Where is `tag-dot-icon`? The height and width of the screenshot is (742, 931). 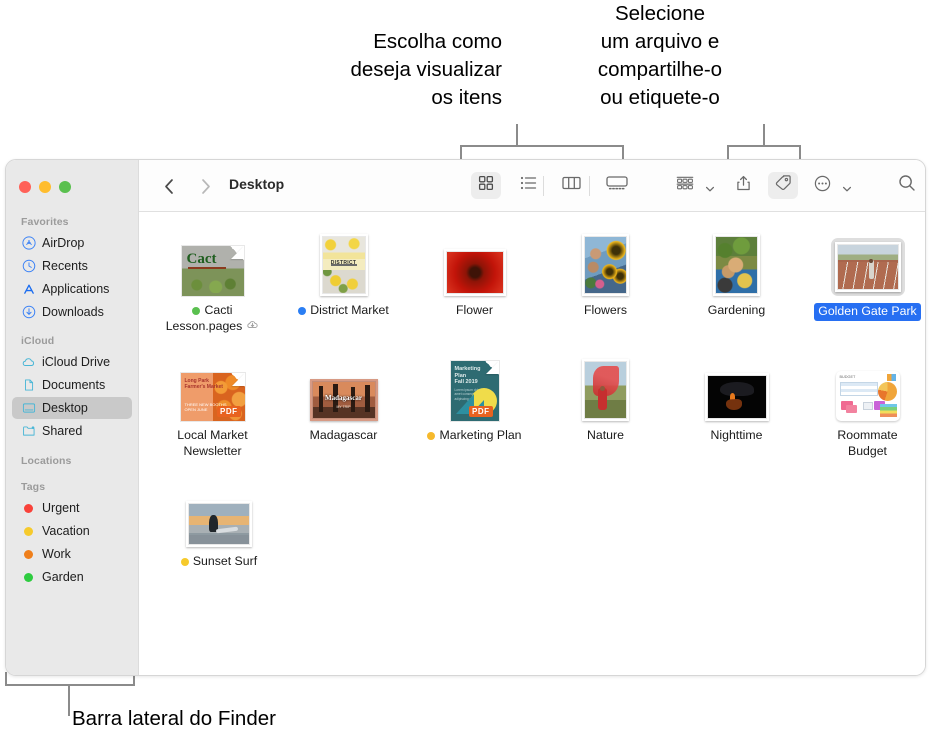 tag-dot-icon is located at coordinates (28, 531).